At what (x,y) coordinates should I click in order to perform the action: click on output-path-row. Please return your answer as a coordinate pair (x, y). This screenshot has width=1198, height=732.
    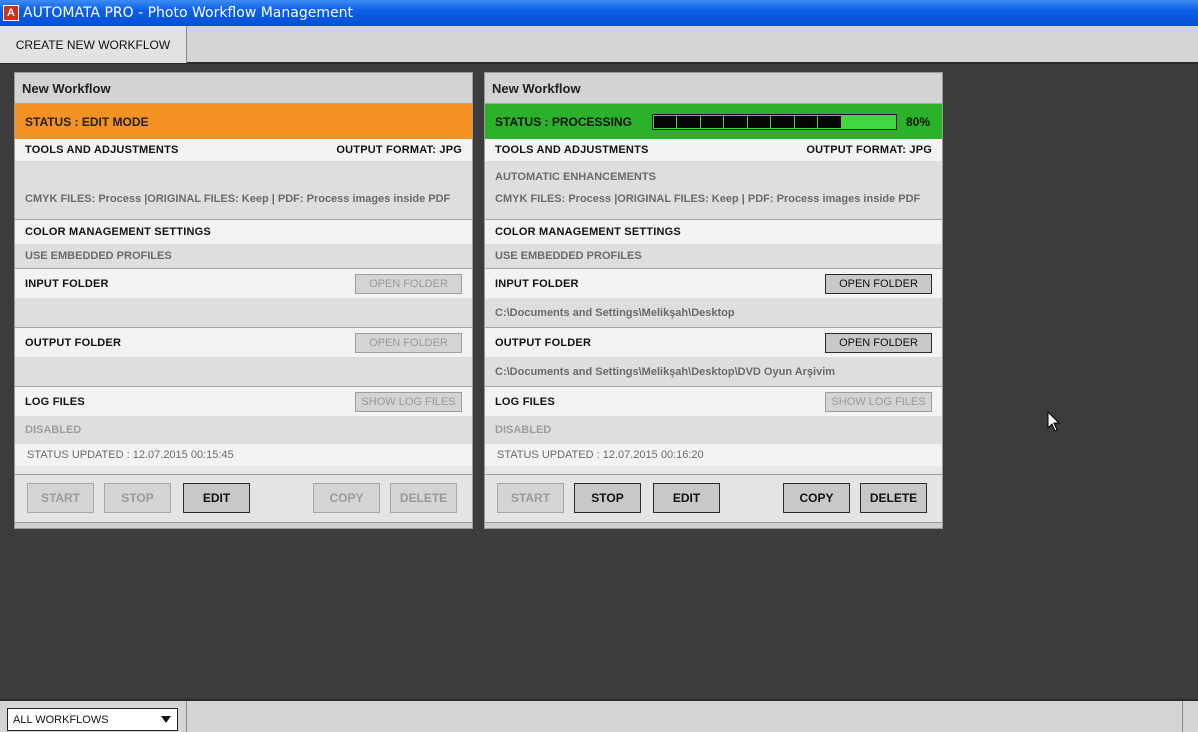
    Looking at the image, I should click on (243, 371).